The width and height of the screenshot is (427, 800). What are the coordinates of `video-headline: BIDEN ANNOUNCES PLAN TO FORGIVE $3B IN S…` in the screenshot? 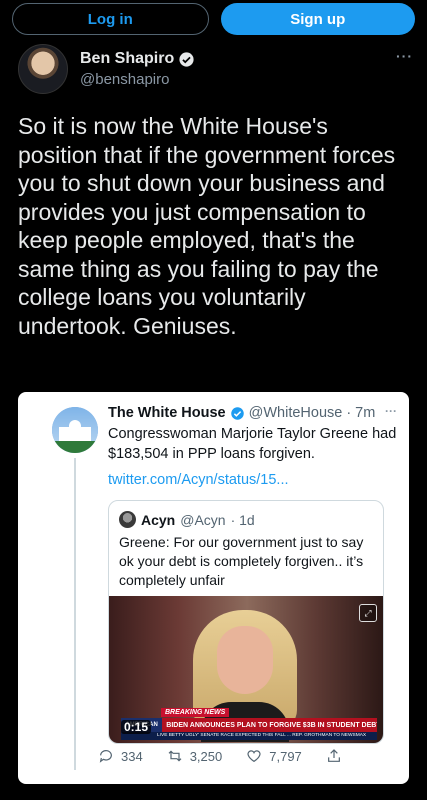 It's located at (271, 725).